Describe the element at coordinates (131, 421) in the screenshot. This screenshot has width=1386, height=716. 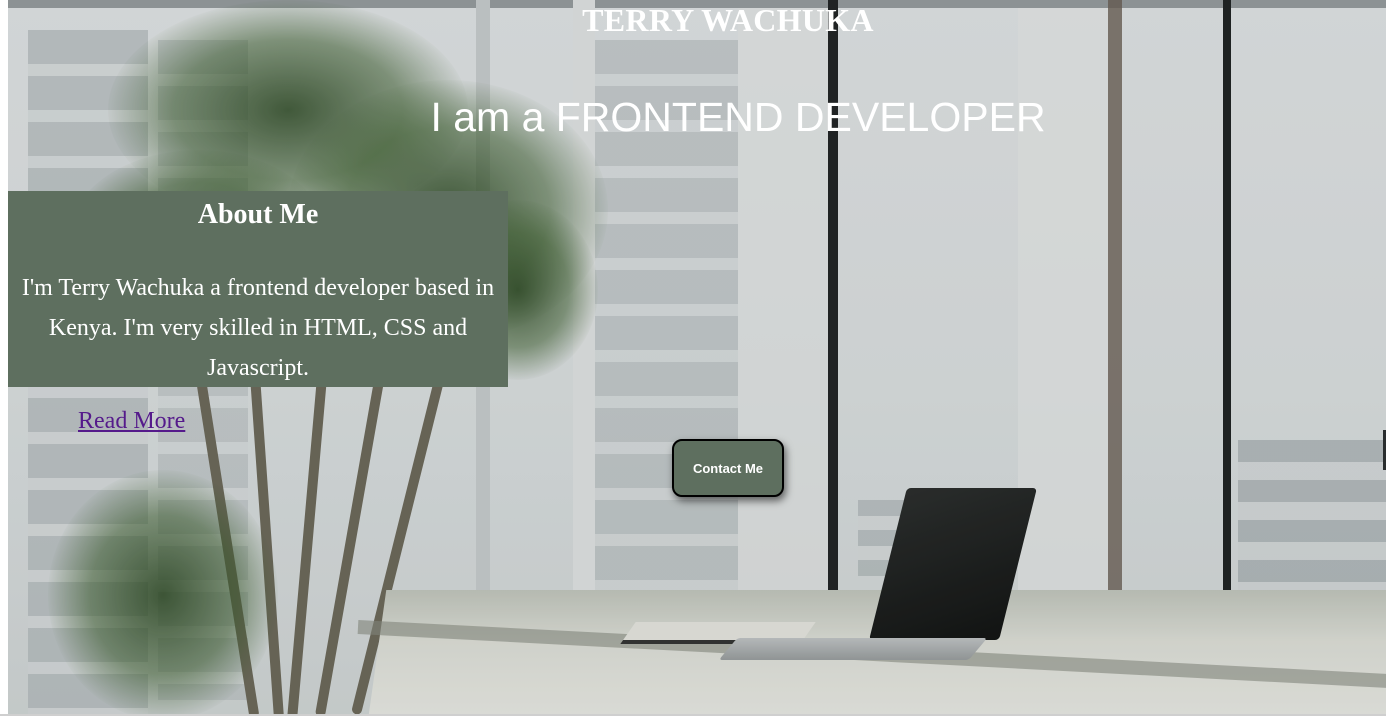
I see `read-more-link: Read More` at that location.